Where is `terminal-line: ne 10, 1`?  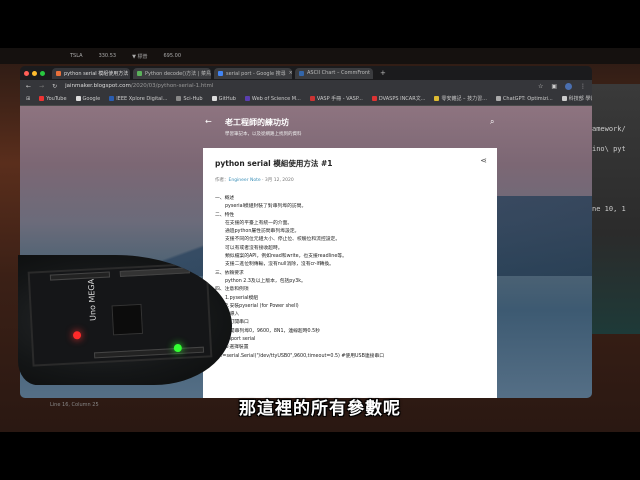
terminal-line: ne 10, 1 is located at coordinates (609, 209).